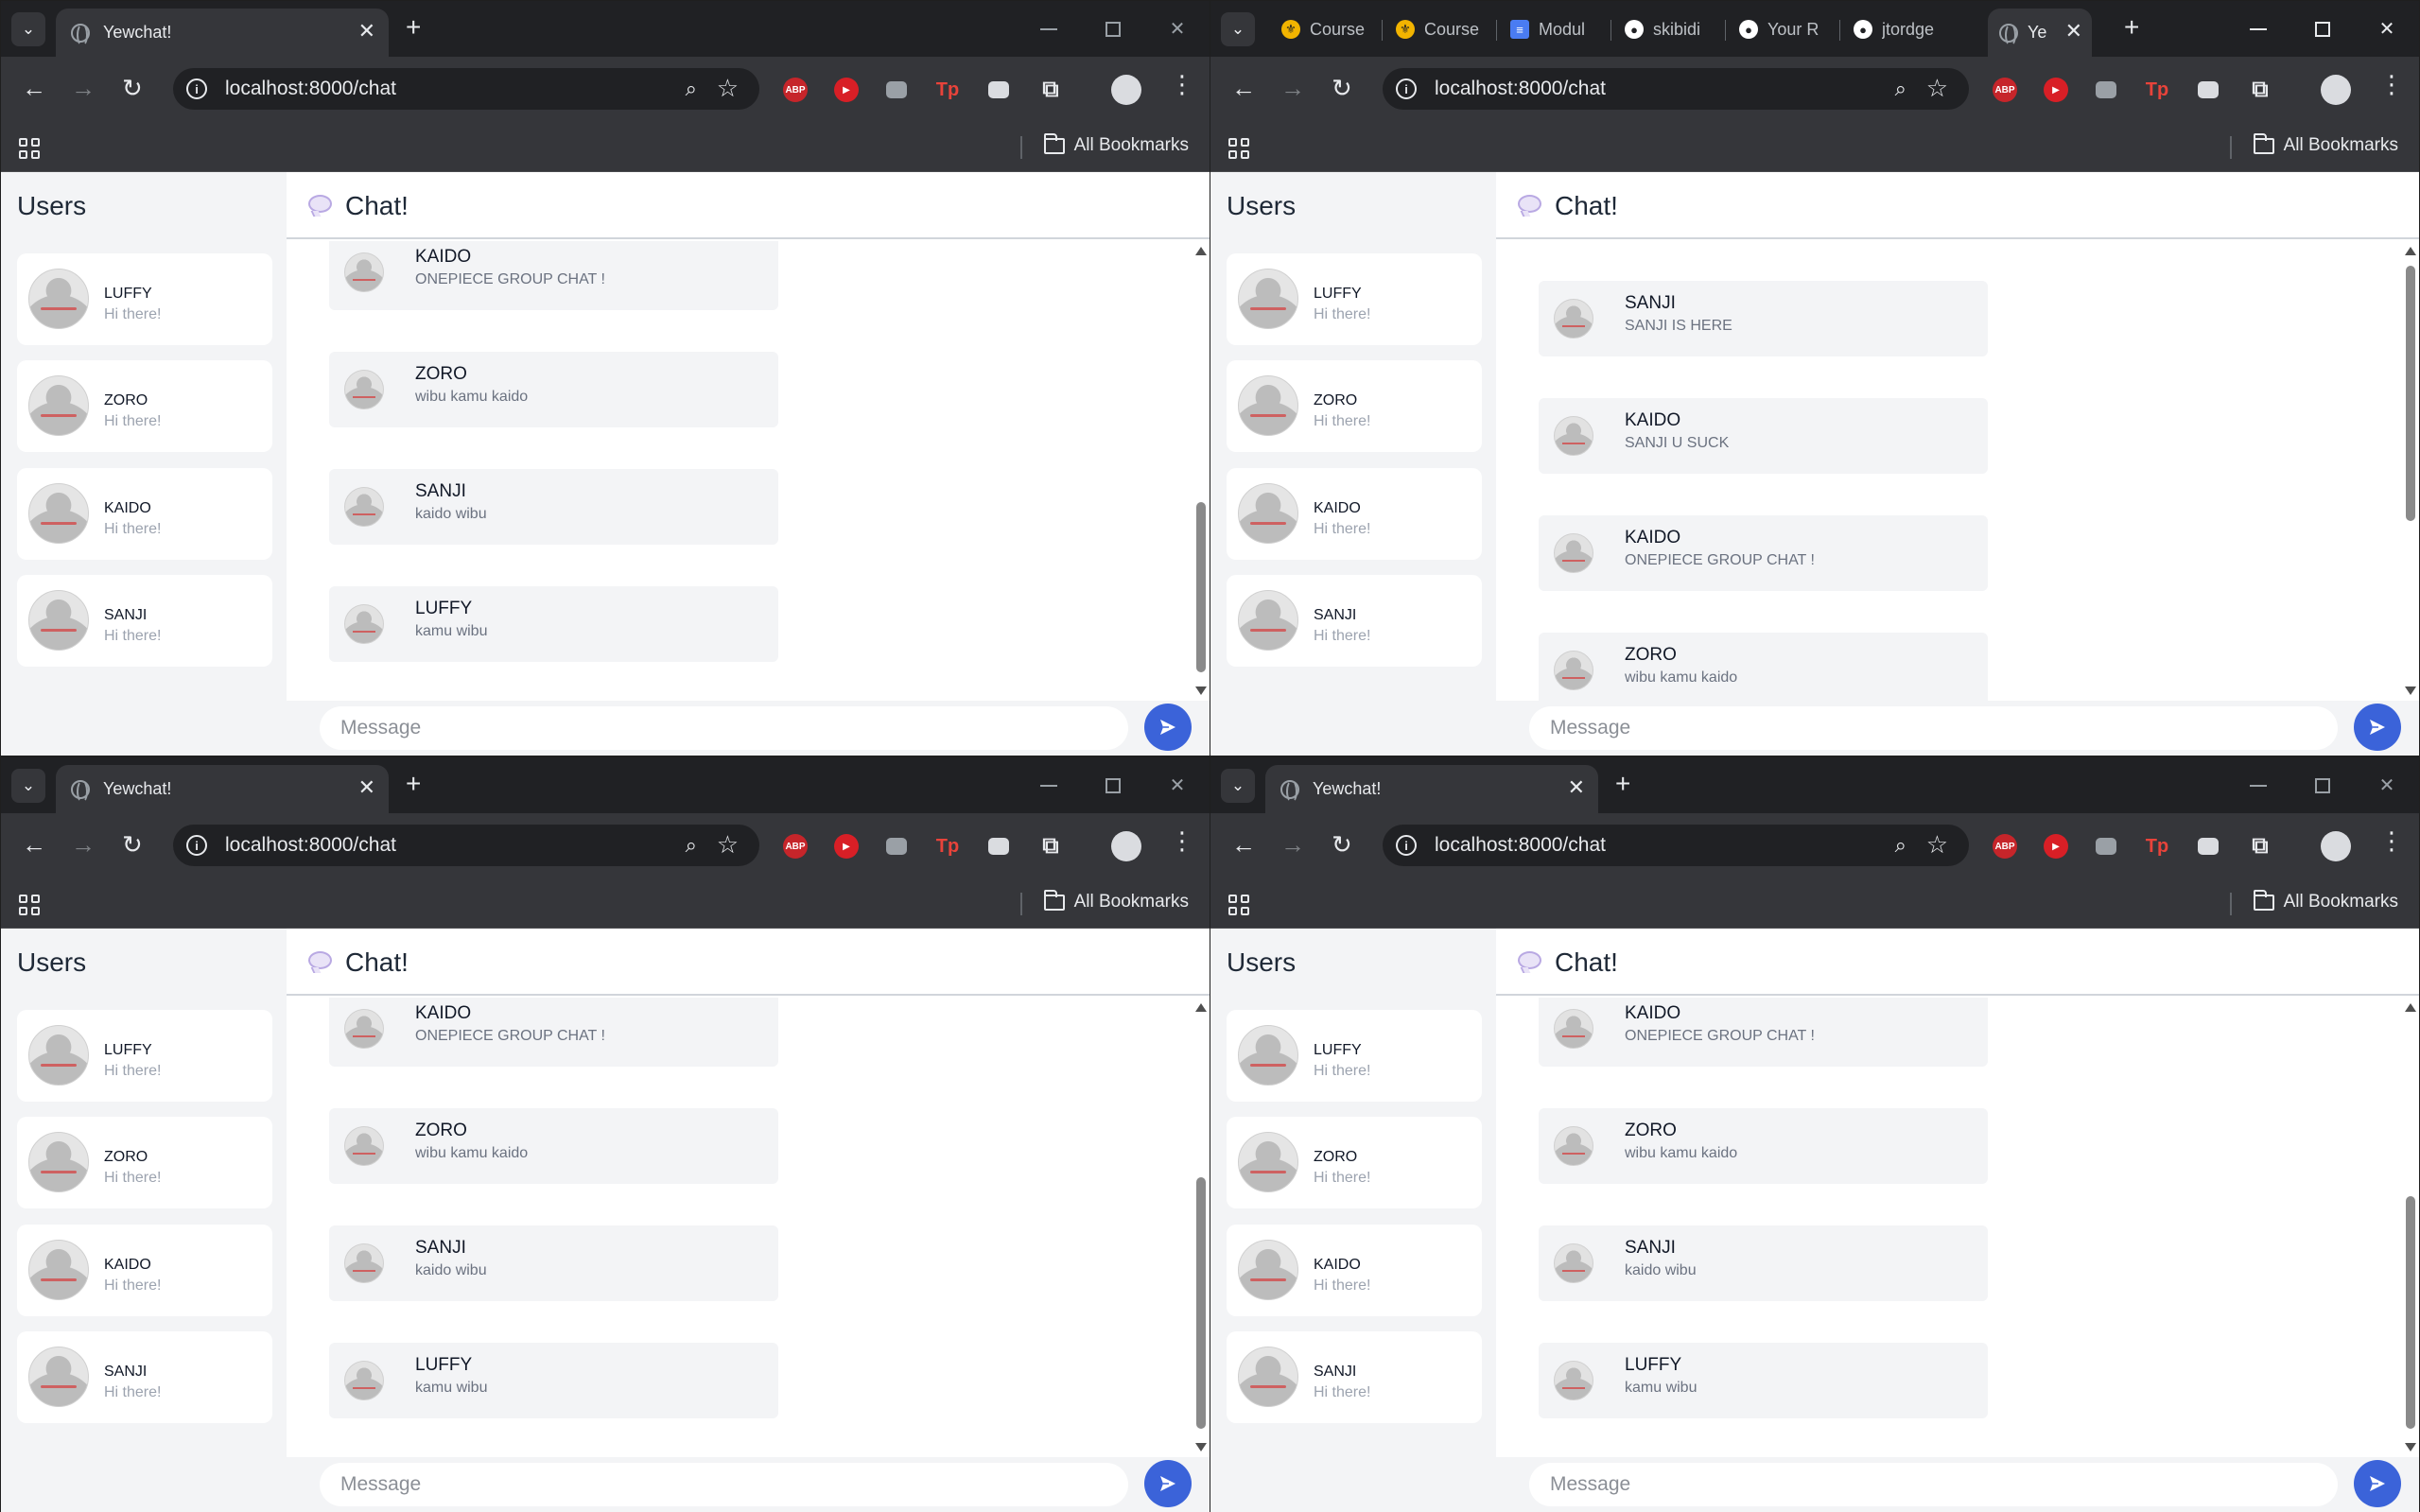 The image size is (2420, 1512). Describe the element at coordinates (30, 148) in the screenshot. I see `apps-grid-icon` at that location.